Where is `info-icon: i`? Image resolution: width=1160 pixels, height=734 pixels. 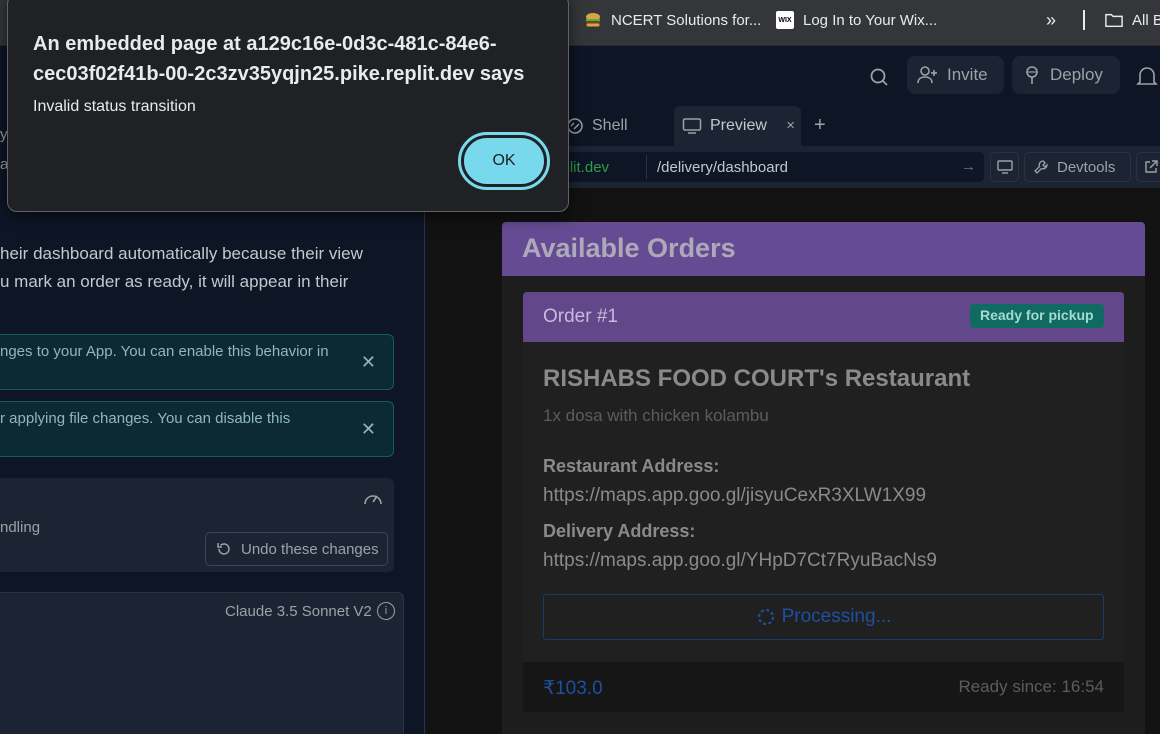
info-icon: i is located at coordinates (386, 611).